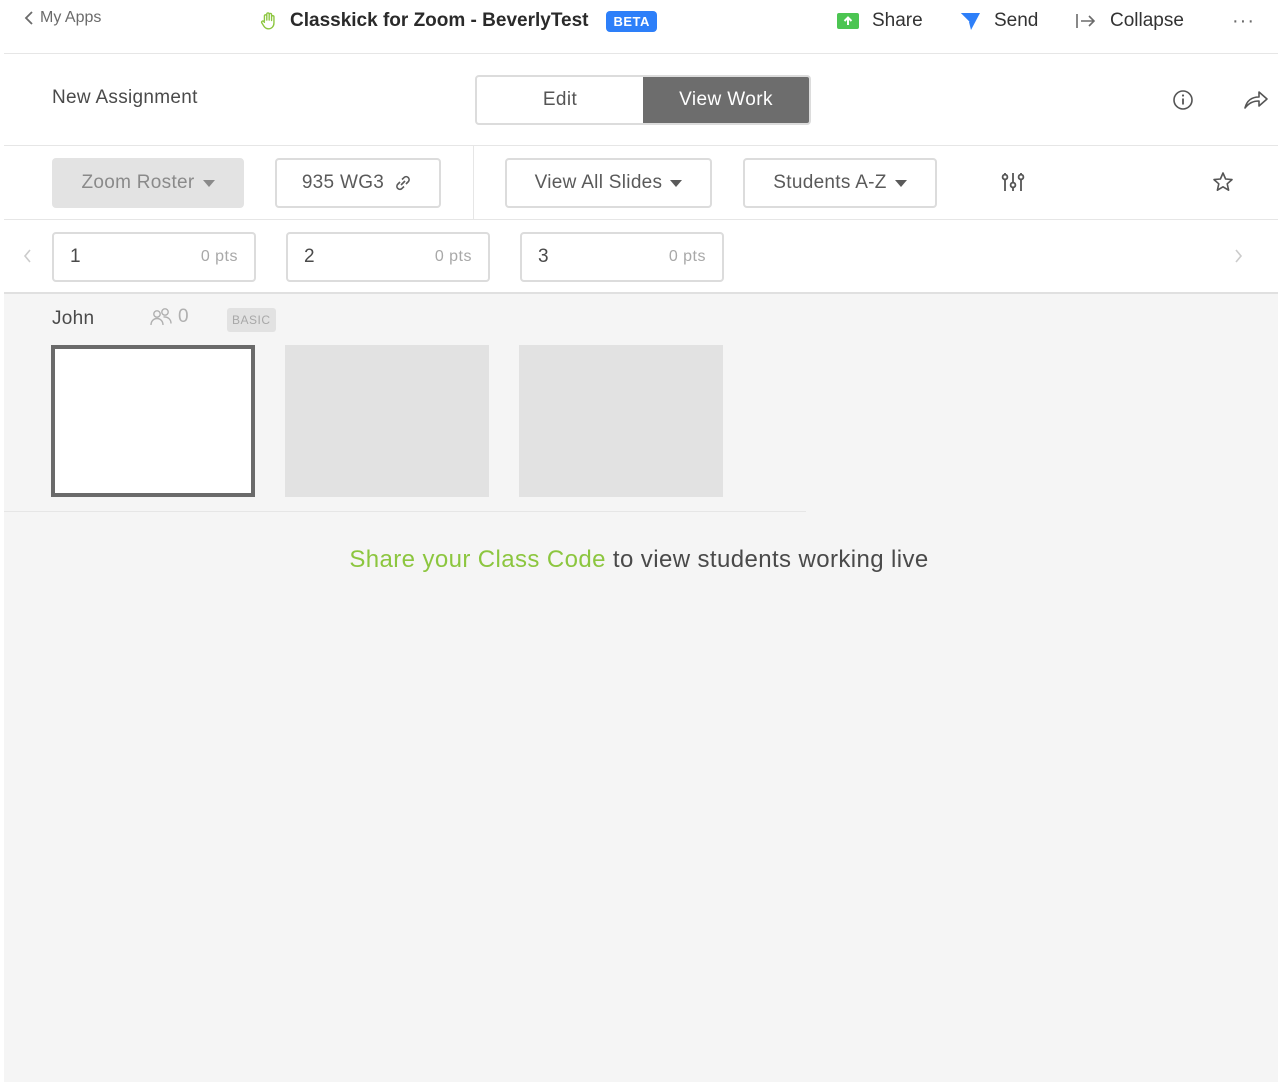 Image resolution: width=1278 pixels, height=1082 pixels. Describe the element at coordinates (830, 182) in the screenshot. I see `sort-label: Students A-Z` at that location.